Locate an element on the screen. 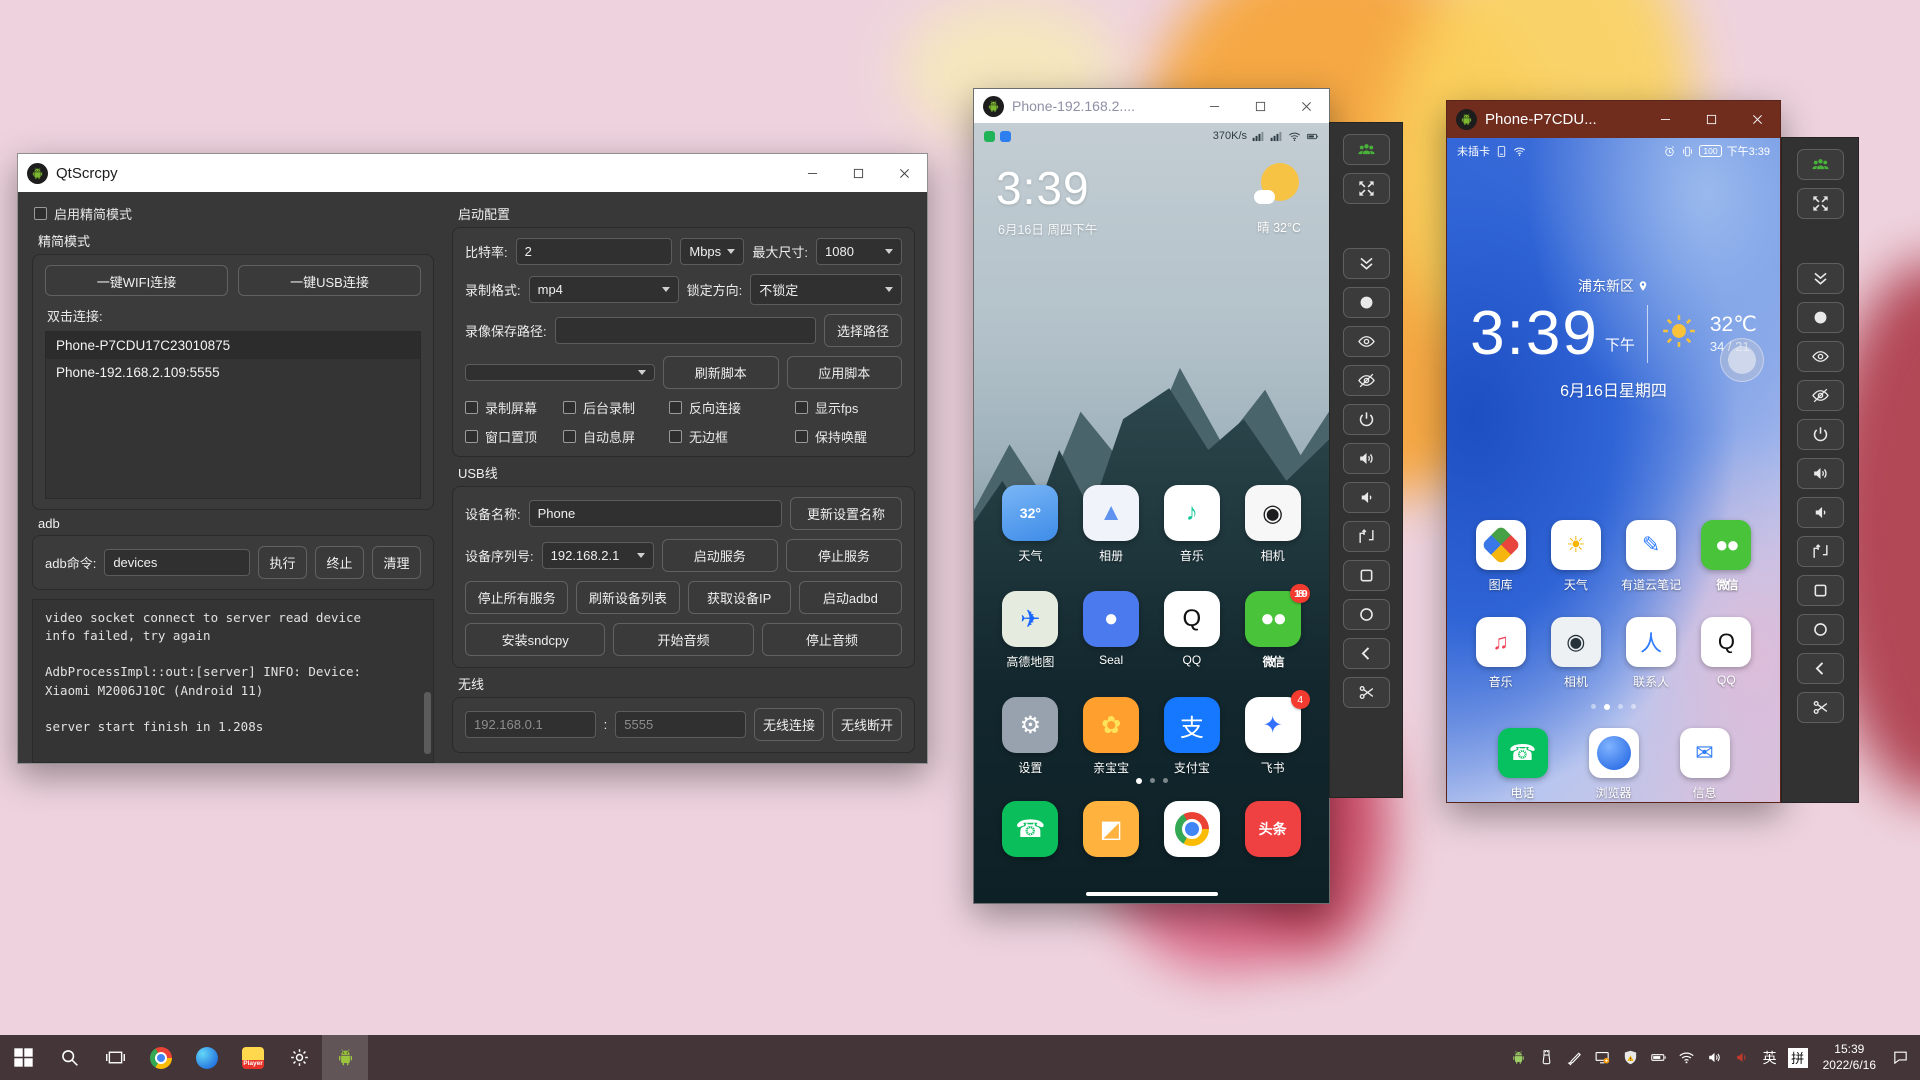  wireless-disconnect-button: 无线断开 is located at coordinates (866, 724).